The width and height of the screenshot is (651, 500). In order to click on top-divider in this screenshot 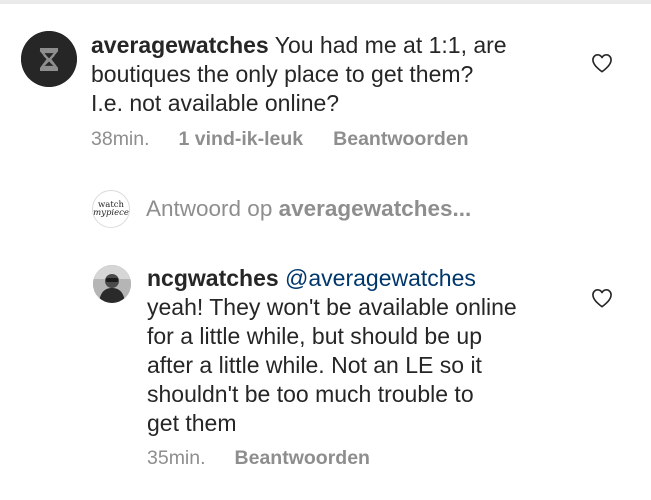, I will do `click(325, 2)`.